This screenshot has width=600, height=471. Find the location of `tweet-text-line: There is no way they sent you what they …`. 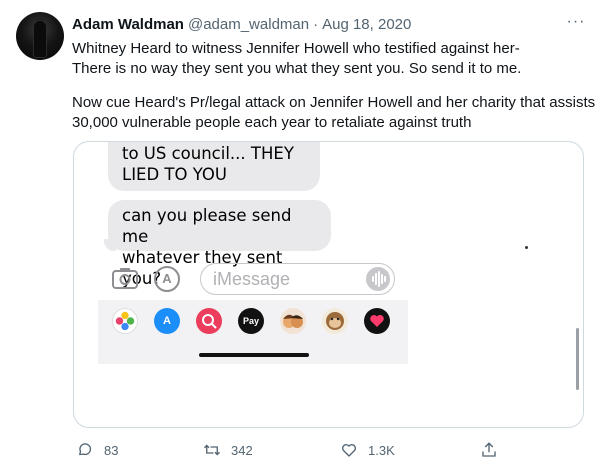

tweet-text-line: There is no way they sent you what they … is located at coordinates (297, 68).